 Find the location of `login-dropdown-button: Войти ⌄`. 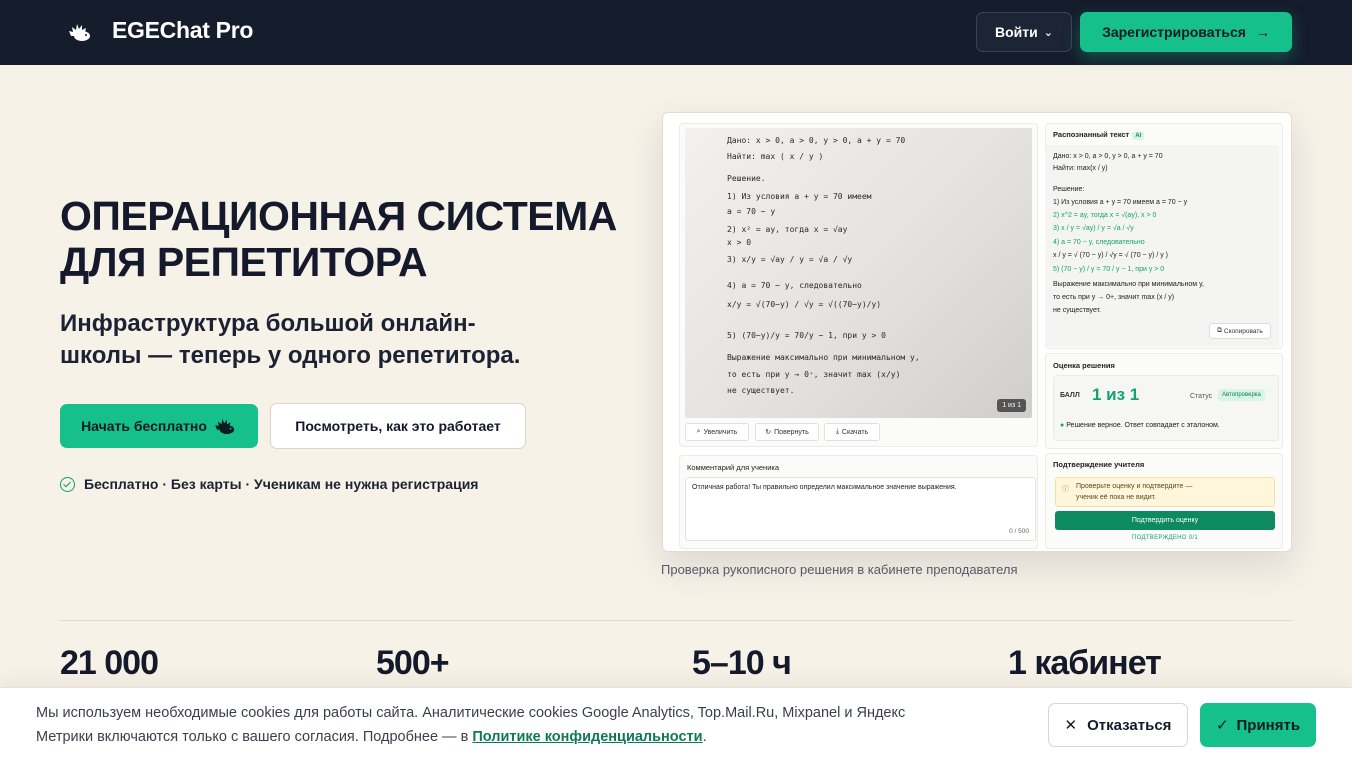

login-dropdown-button: Войти ⌄ is located at coordinates (1024, 32).